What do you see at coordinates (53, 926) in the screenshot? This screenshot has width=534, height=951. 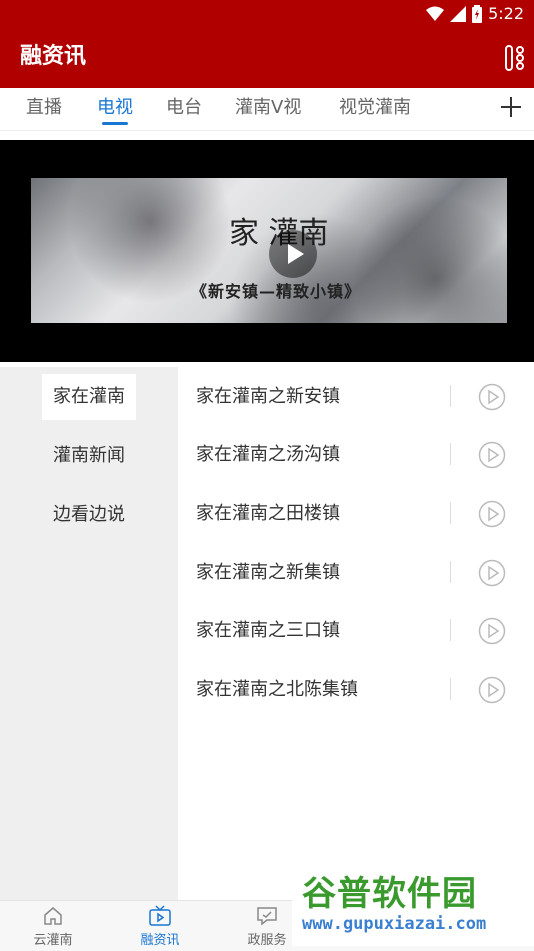 I see `nav-cloud-guannan: 云灌南` at bounding box center [53, 926].